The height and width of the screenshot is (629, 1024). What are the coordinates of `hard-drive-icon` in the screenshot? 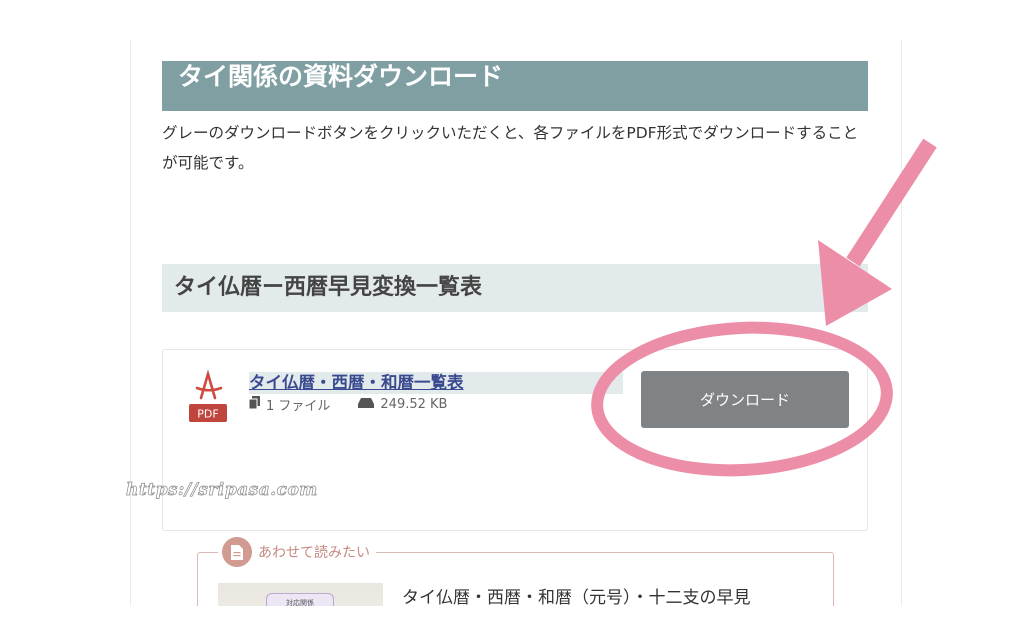 It's located at (366, 404).